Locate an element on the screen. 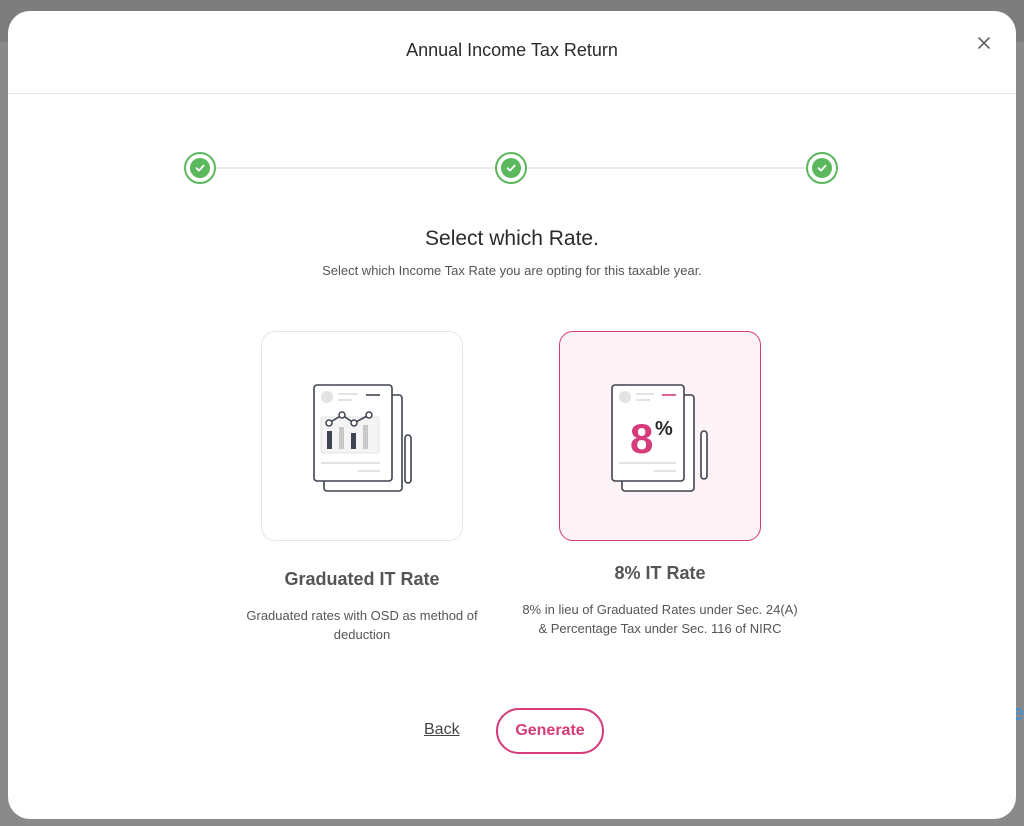  document-percent-icon: 8 % is located at coordinates (659, 438).